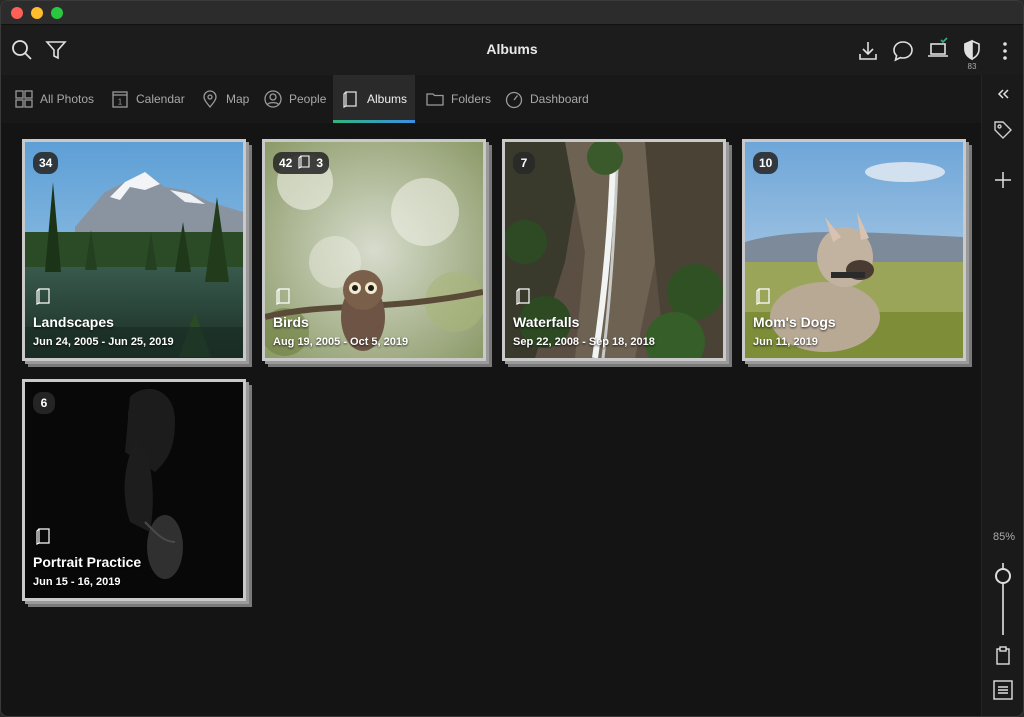  What do you see at coordinates (103, 342) in the screenshot?
I see `album-date-range: Jun 24, 2005 - Jun 25, 2019` at bounding box center [103, 342].